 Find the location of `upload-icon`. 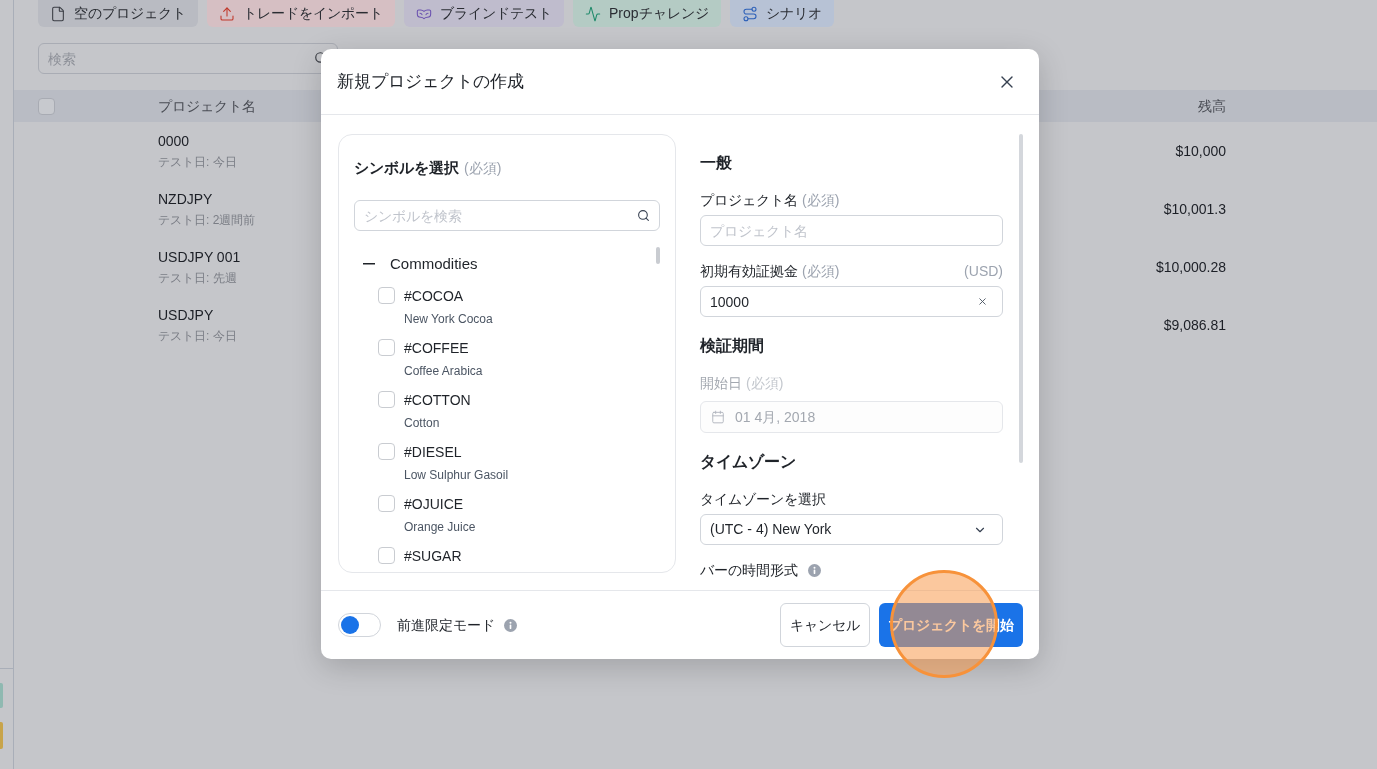

upload-icon is located at coordinates (227, 13).